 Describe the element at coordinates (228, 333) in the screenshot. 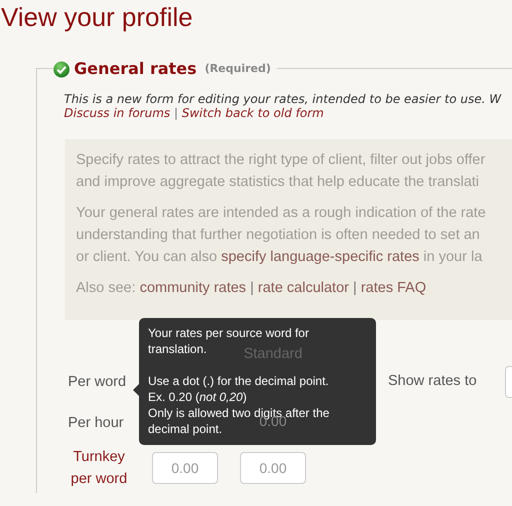

I see `tooltip-text: Your rates per source word for` at that location.